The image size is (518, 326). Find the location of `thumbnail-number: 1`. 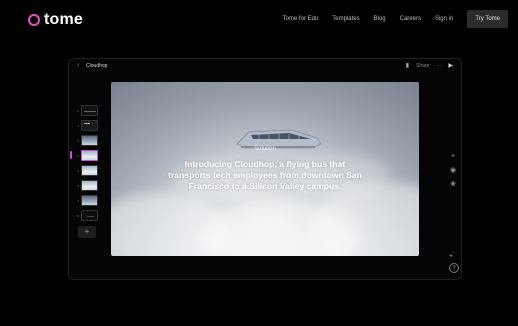

thumbnail-number: 1 is located at coordinates (78, 110).